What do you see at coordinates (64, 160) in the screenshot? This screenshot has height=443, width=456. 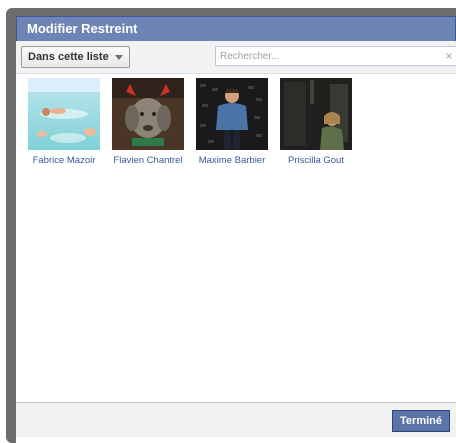 I see `person-name: Fabrice Mazoir` at bounding box center [64, 160].